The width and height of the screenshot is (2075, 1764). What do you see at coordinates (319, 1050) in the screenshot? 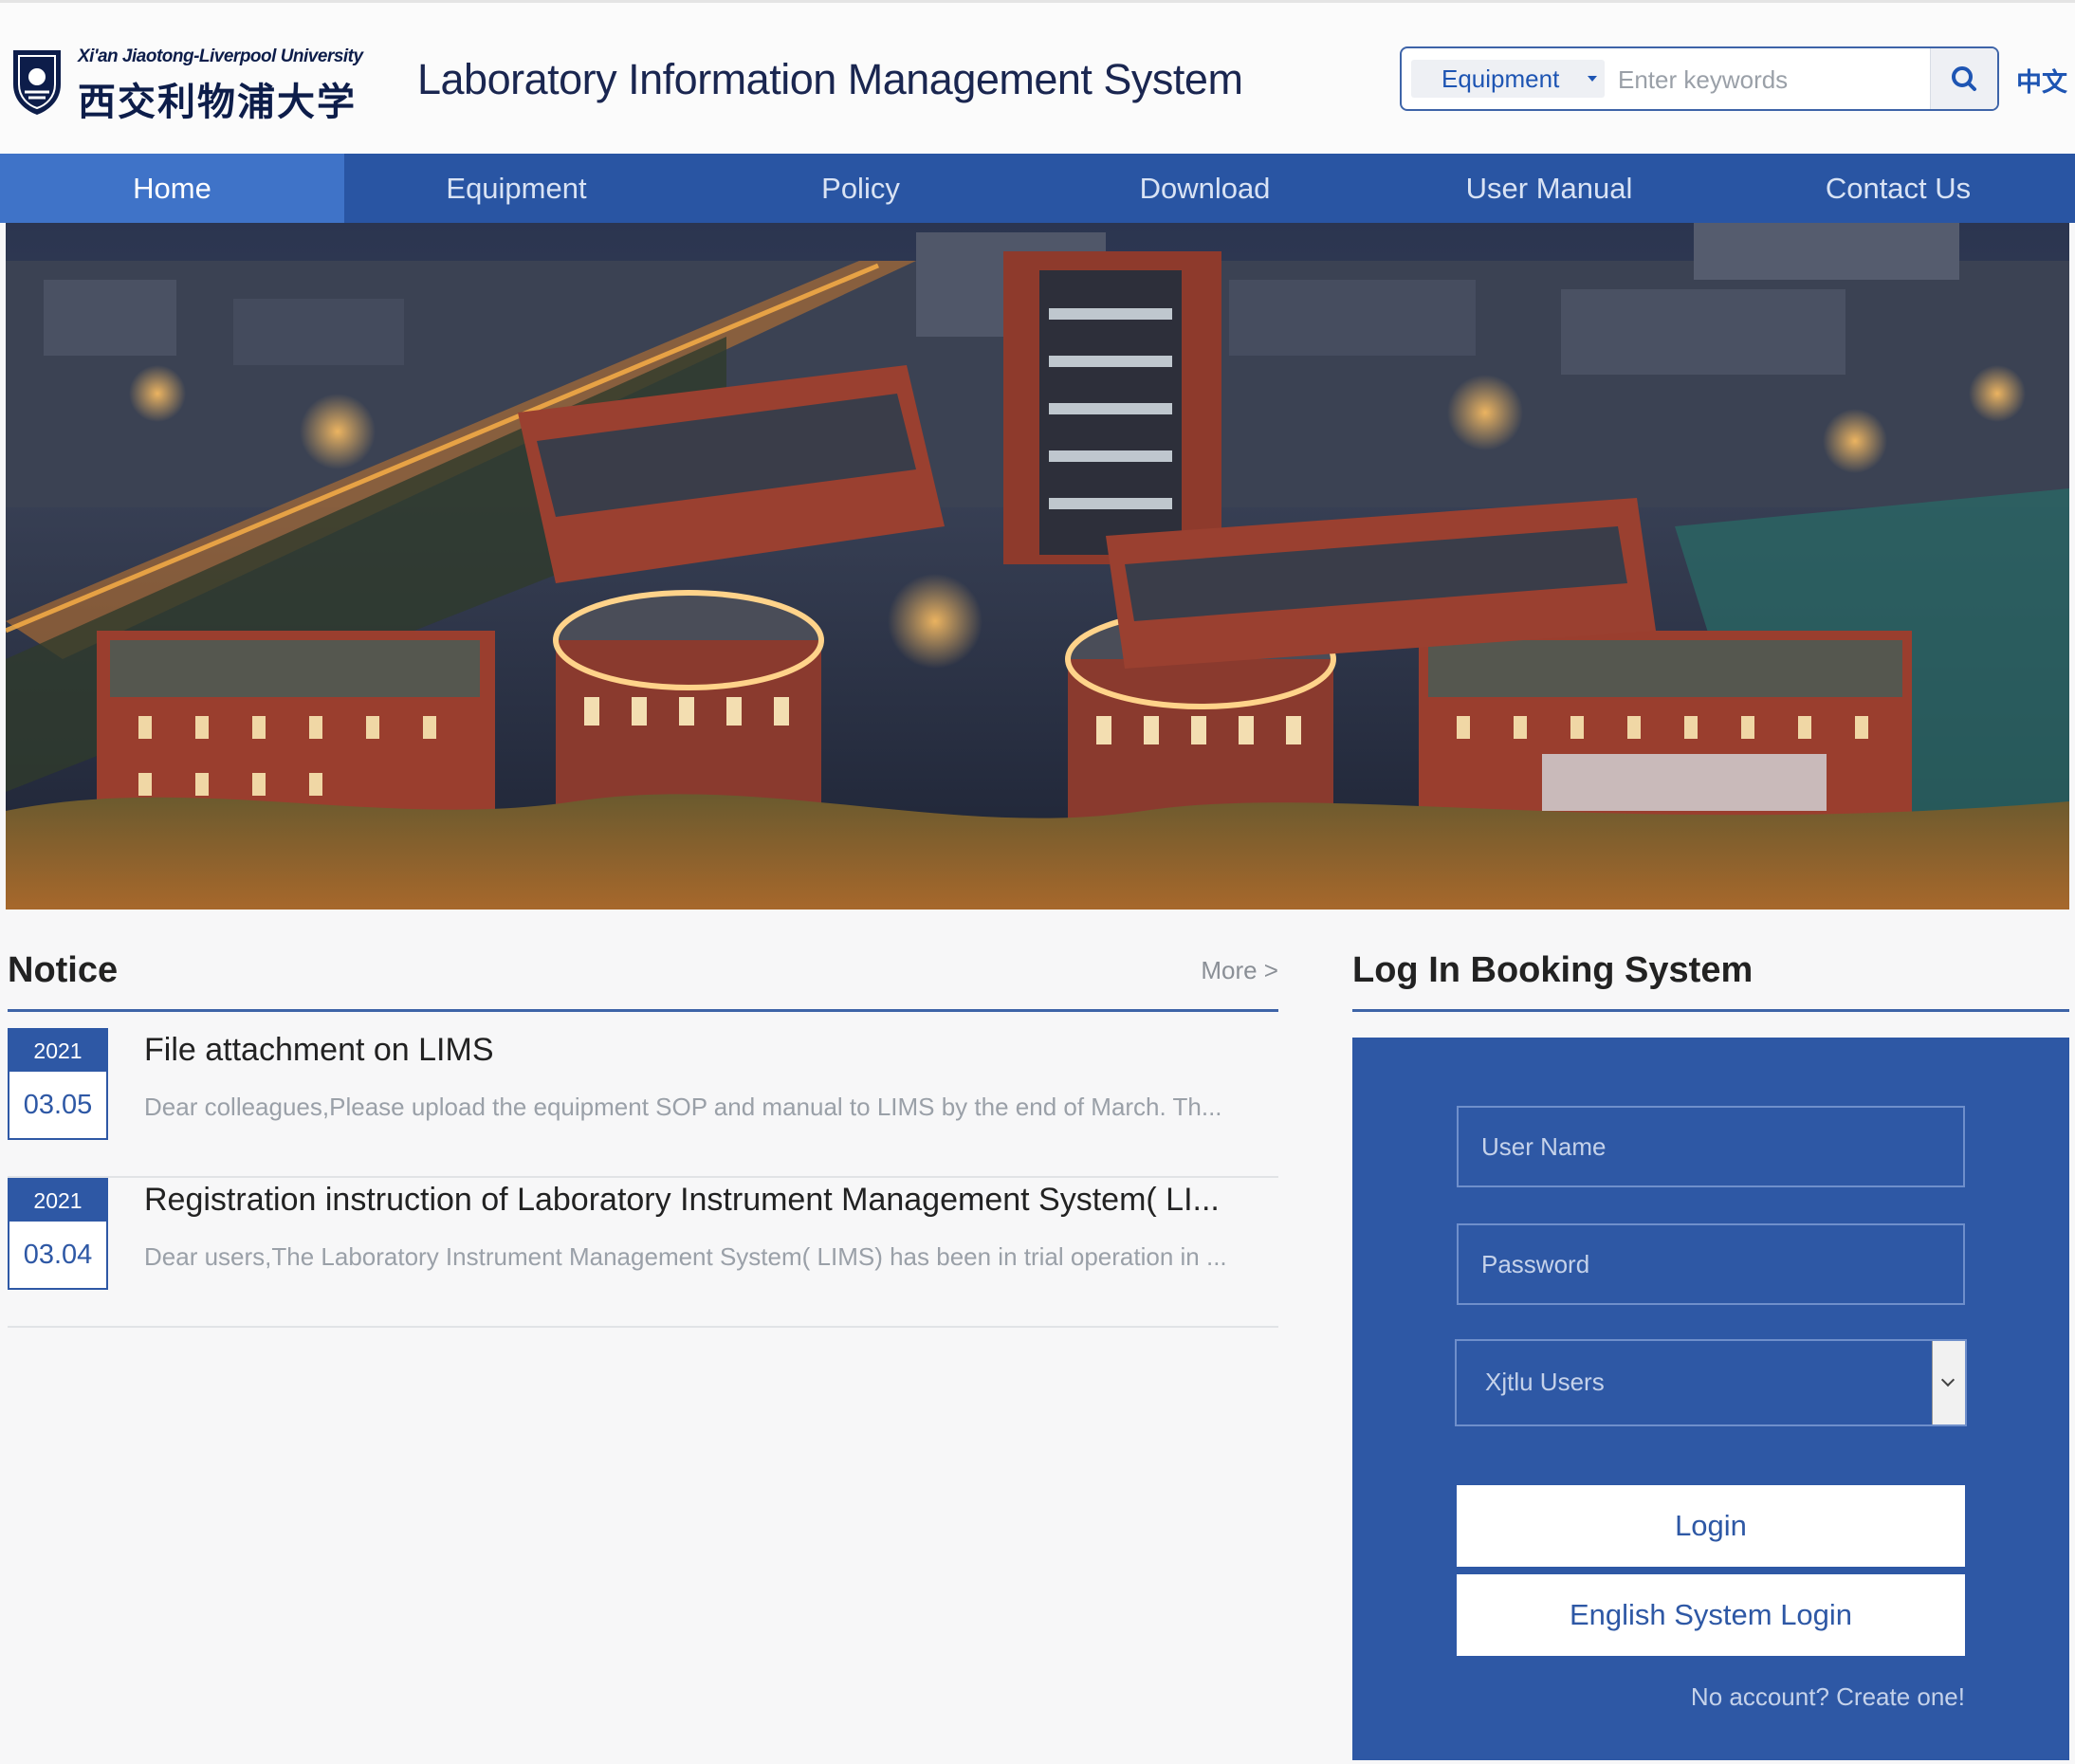
I see `notice-item-title: File attachment on LIMS` at bounding box center [319, 1050].